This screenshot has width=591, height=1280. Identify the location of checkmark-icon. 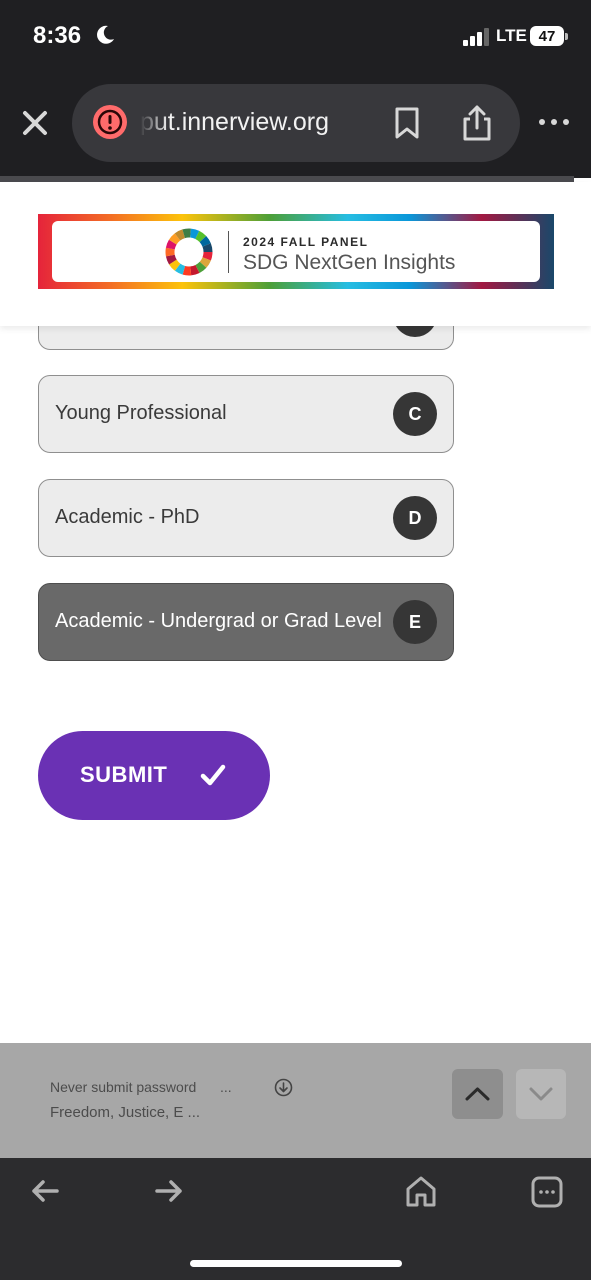
(213, 775).